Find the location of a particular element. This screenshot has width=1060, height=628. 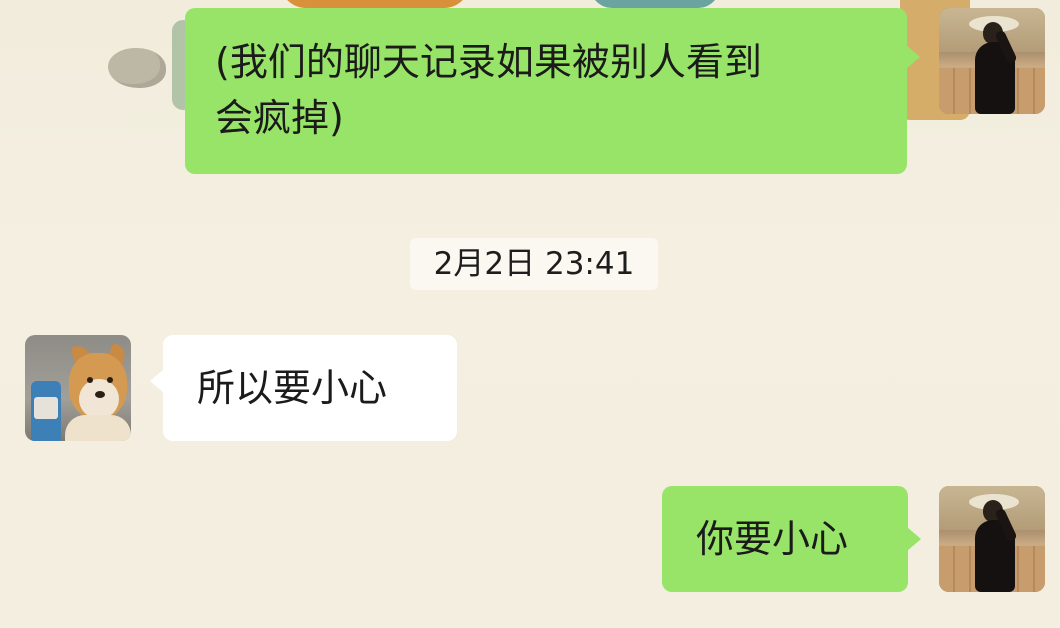

sent-message-bubble: 你要小心 is located at coordinates (785, 539).